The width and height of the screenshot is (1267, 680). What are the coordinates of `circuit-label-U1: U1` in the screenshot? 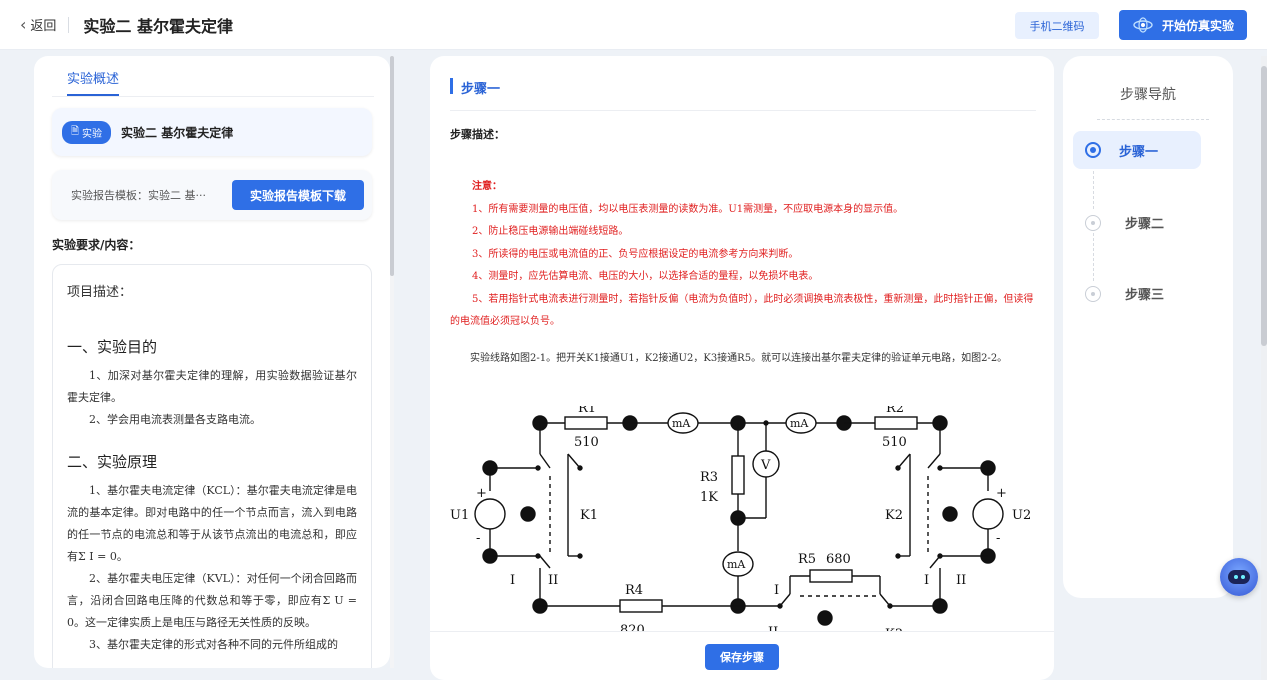 It's located at (459, 515).